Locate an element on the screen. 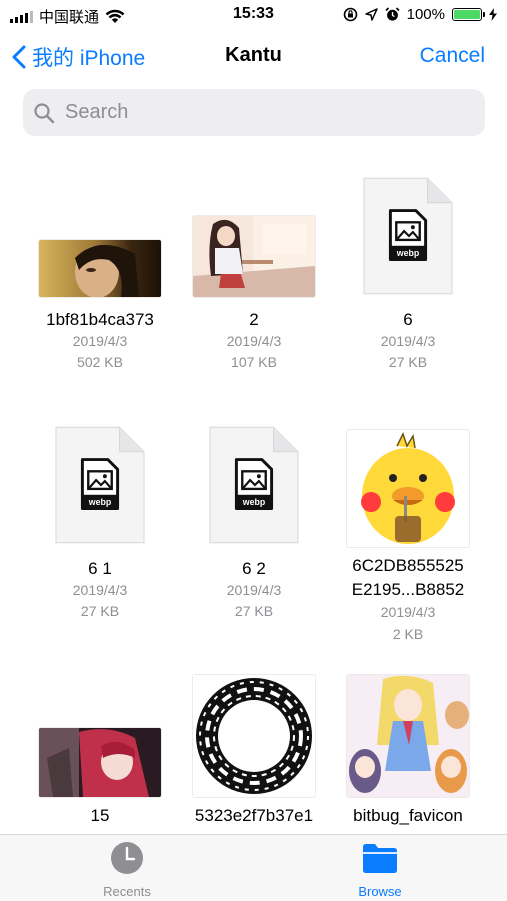  search-bar is located at coordinates (254, 112).